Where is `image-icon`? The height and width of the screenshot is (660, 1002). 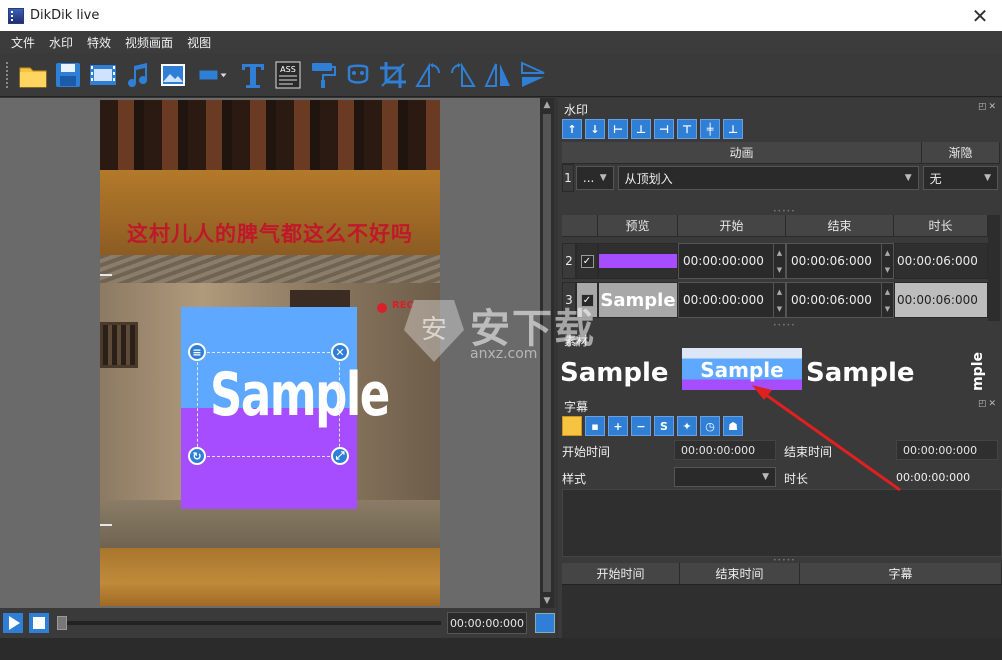
image-icon is located at coordinates (173, 75).